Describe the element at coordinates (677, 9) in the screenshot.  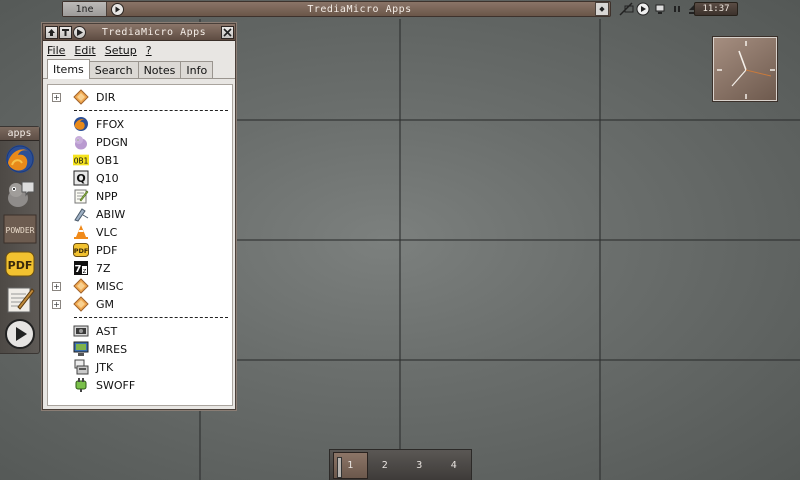
I see `pause-icon` at that location.